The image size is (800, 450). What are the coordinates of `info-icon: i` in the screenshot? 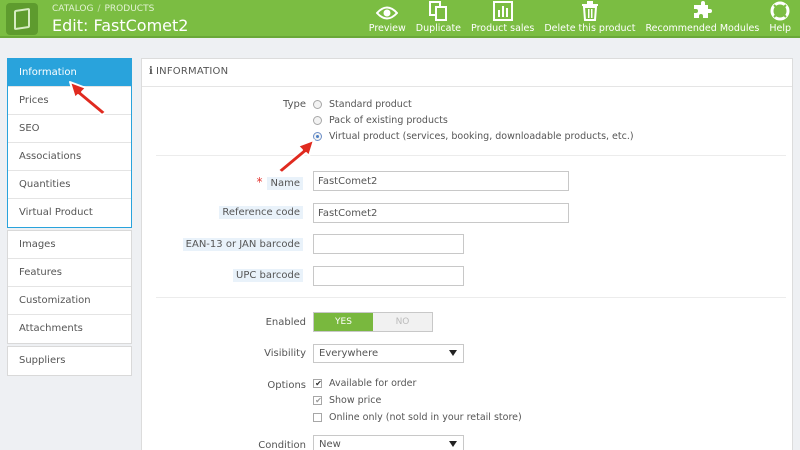 It's located at (151, 71).